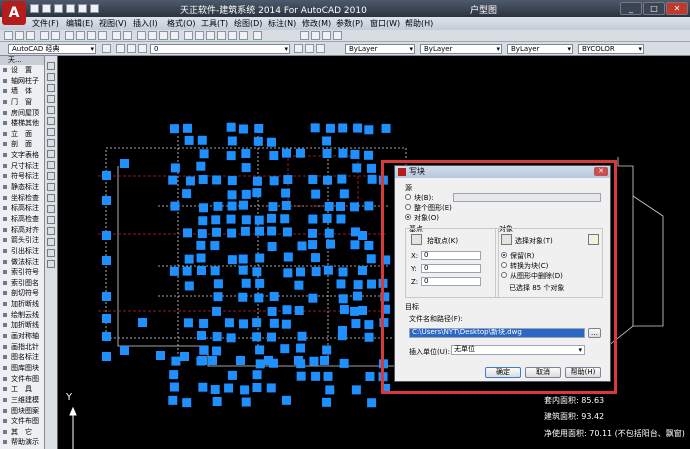 This screenshot has width=690, height=449. Describe the element at coordinates (22, 283) in the screenshot. I see `palette-item: 索引图名` at that location.